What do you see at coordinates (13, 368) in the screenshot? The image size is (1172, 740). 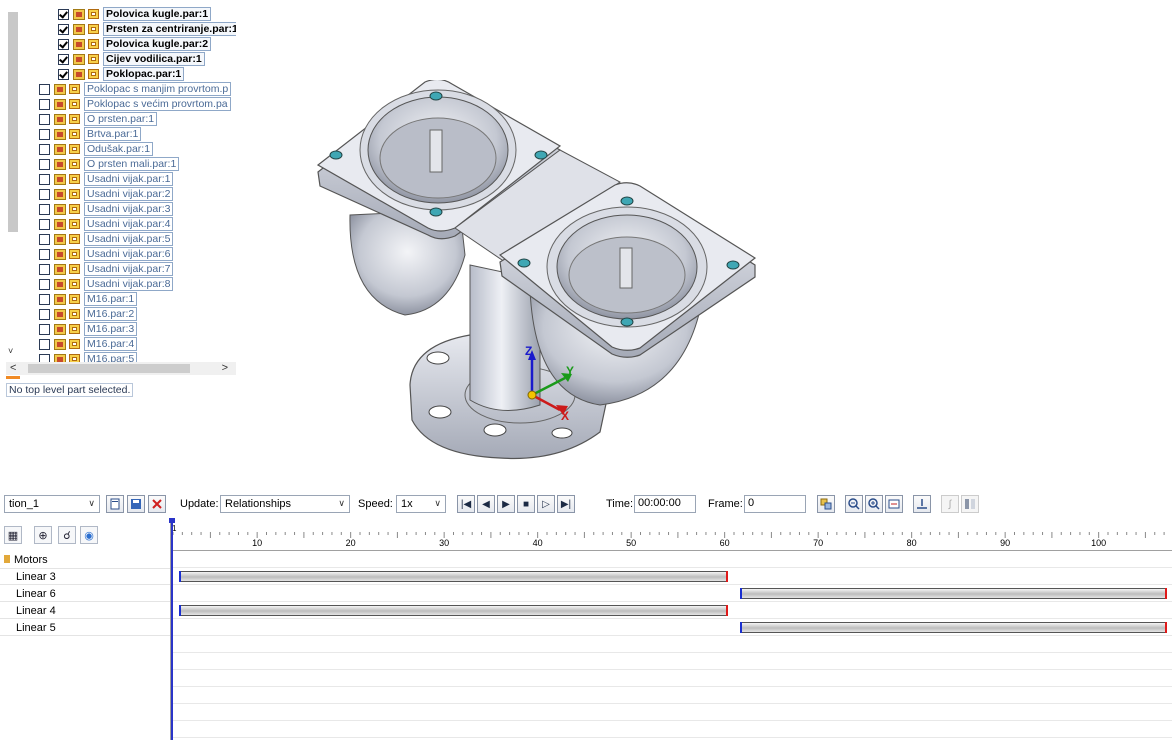 I see `scroll-left-button: <` at bounding box center [13, 368].